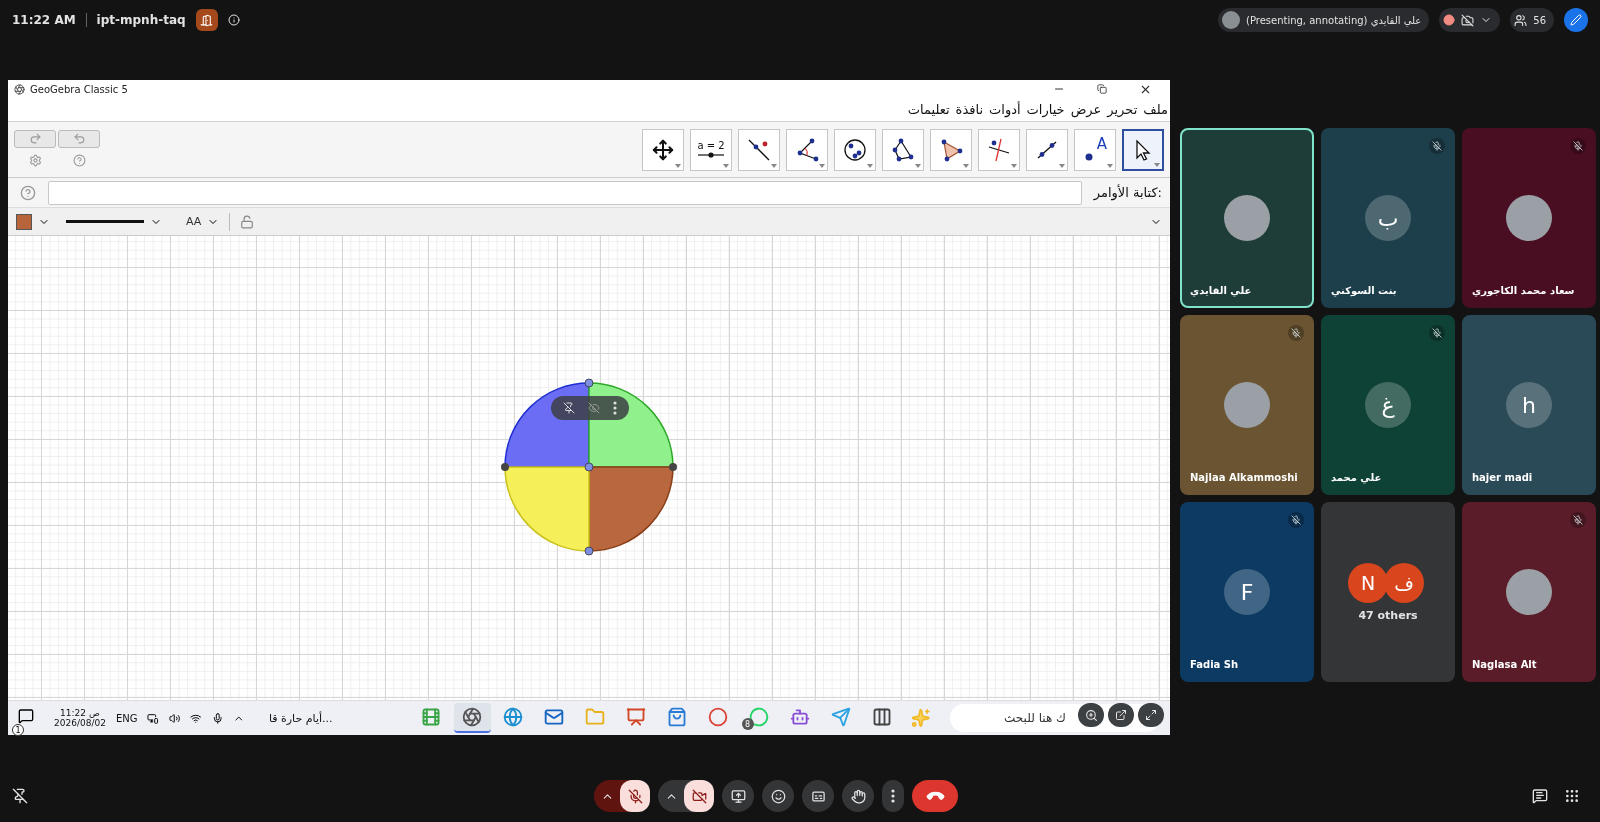 The height and width of the screenshot is (822, 1600). I want to click on participant-tile: Najlaa Alkammoshi, so click(1247, 405).